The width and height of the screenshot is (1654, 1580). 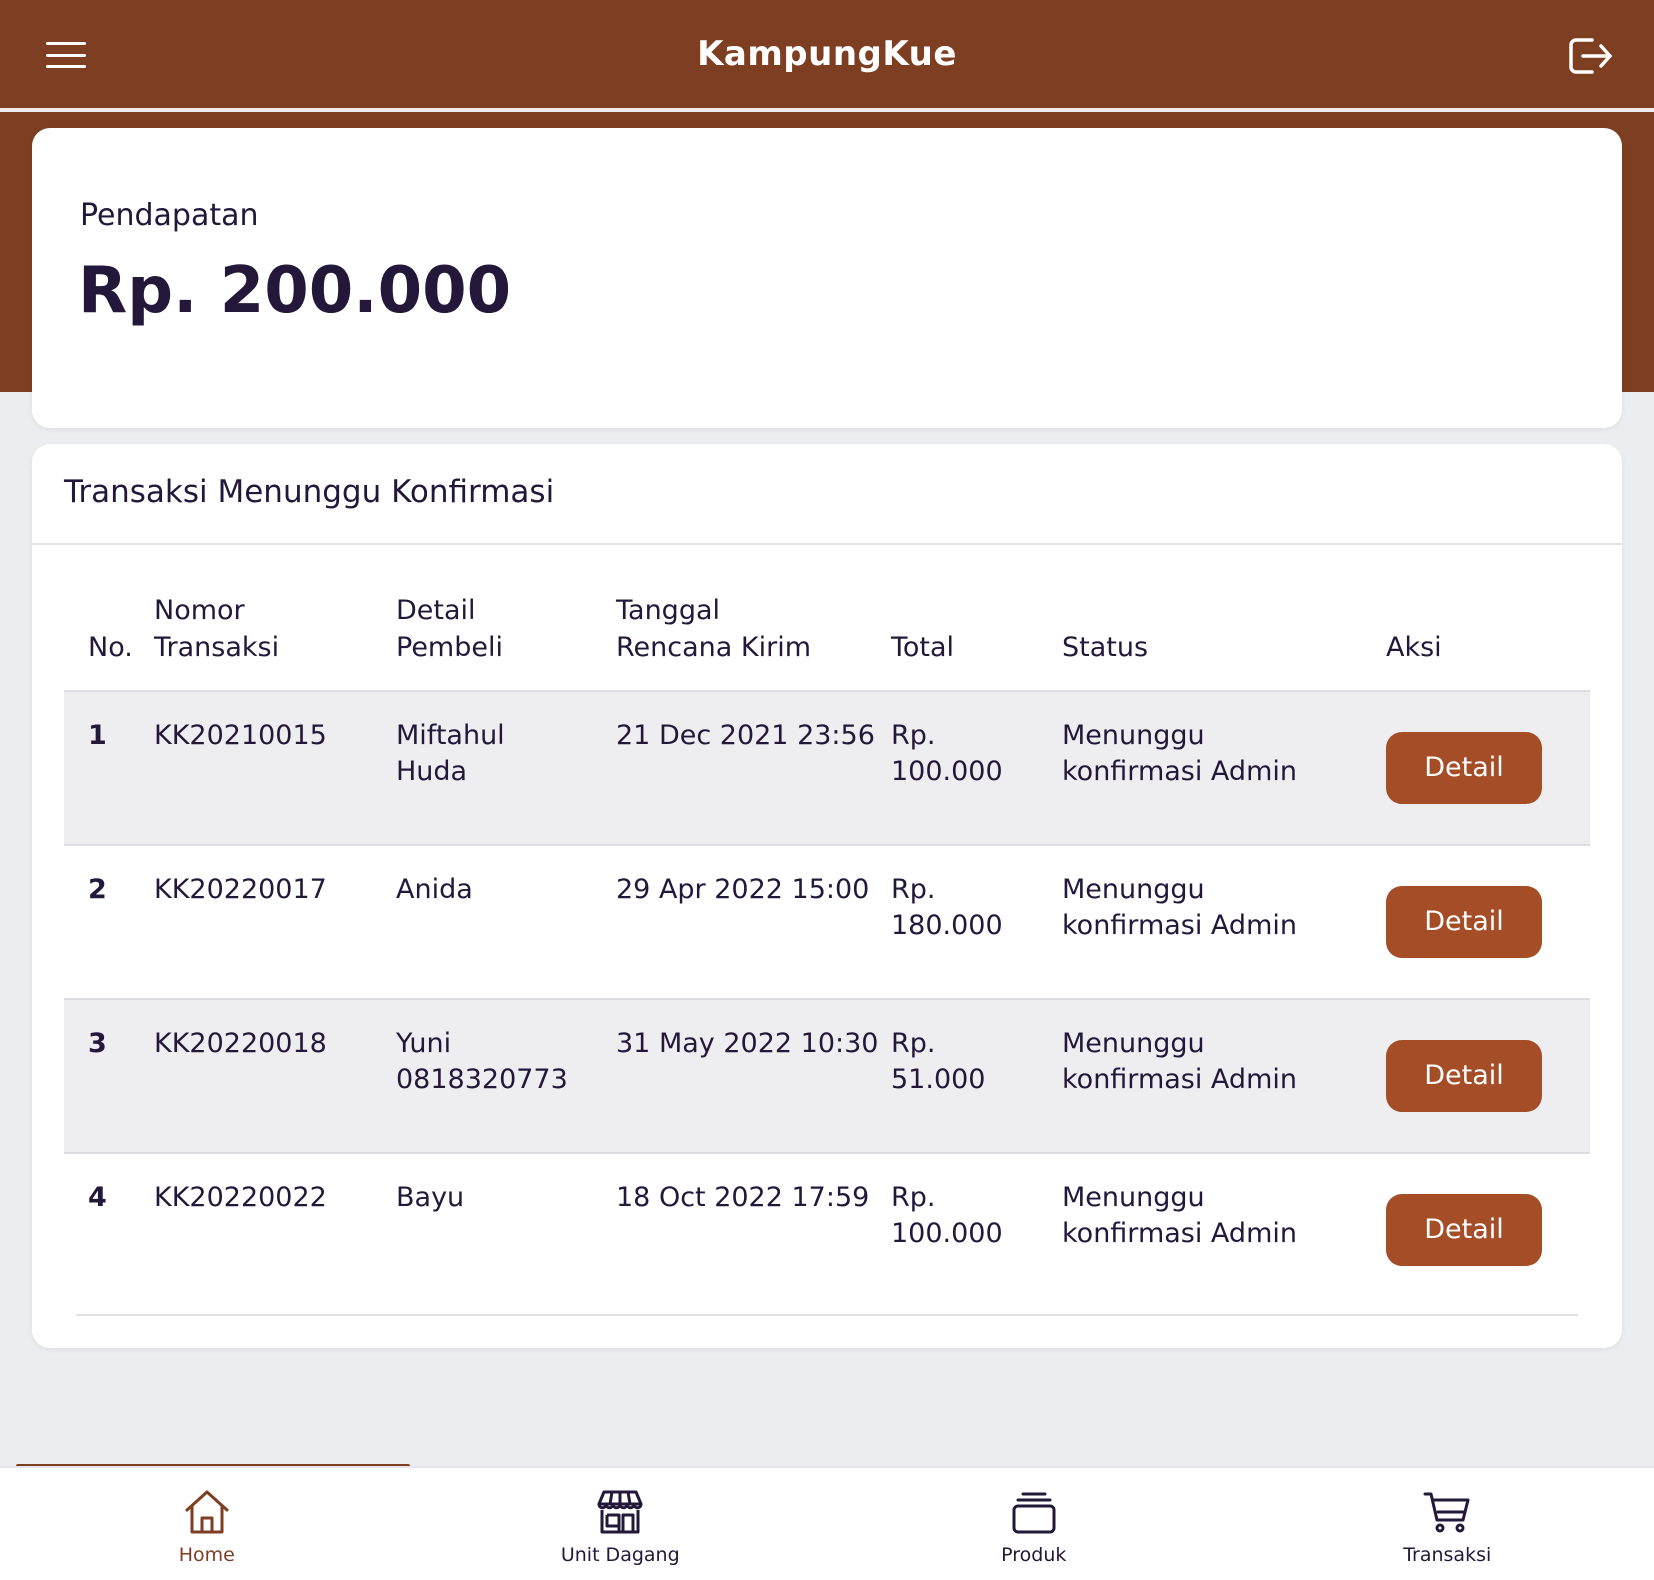 What do you see at coordinates (1105, 647) in the screenshot?
I see `column-header-status: Status` at bounding box center [1105, 647].